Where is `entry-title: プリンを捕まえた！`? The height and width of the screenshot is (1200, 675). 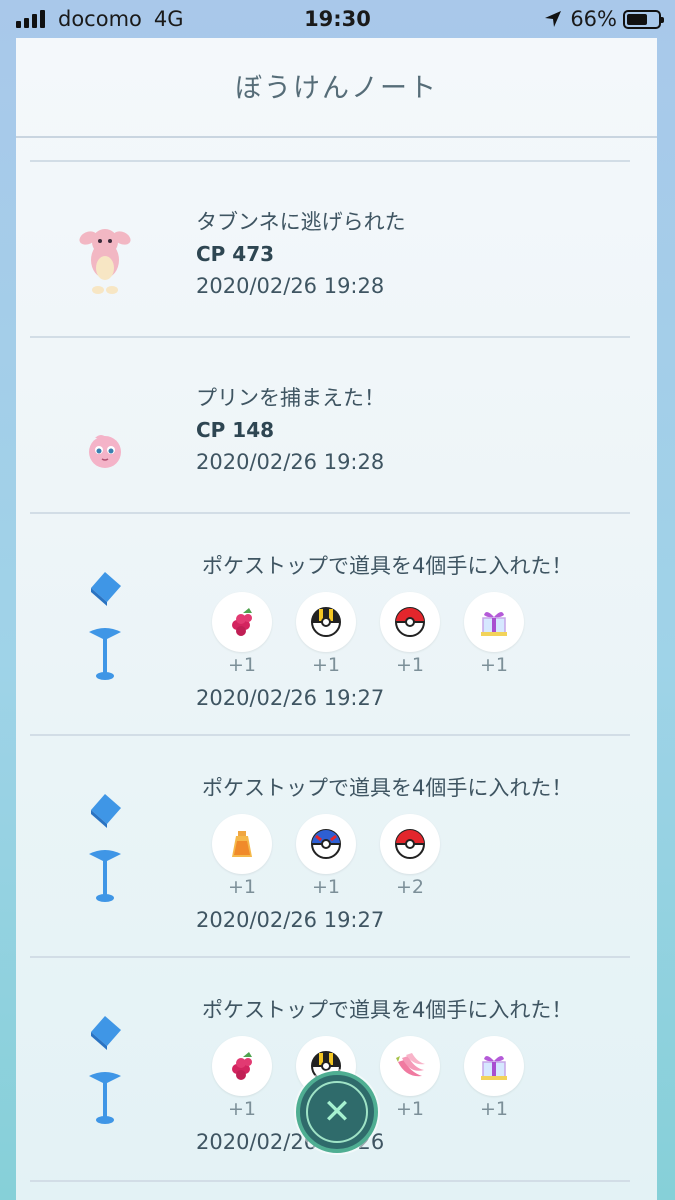
entry-title: プリンを捕まえた！ is located at coordinates (290, 398).